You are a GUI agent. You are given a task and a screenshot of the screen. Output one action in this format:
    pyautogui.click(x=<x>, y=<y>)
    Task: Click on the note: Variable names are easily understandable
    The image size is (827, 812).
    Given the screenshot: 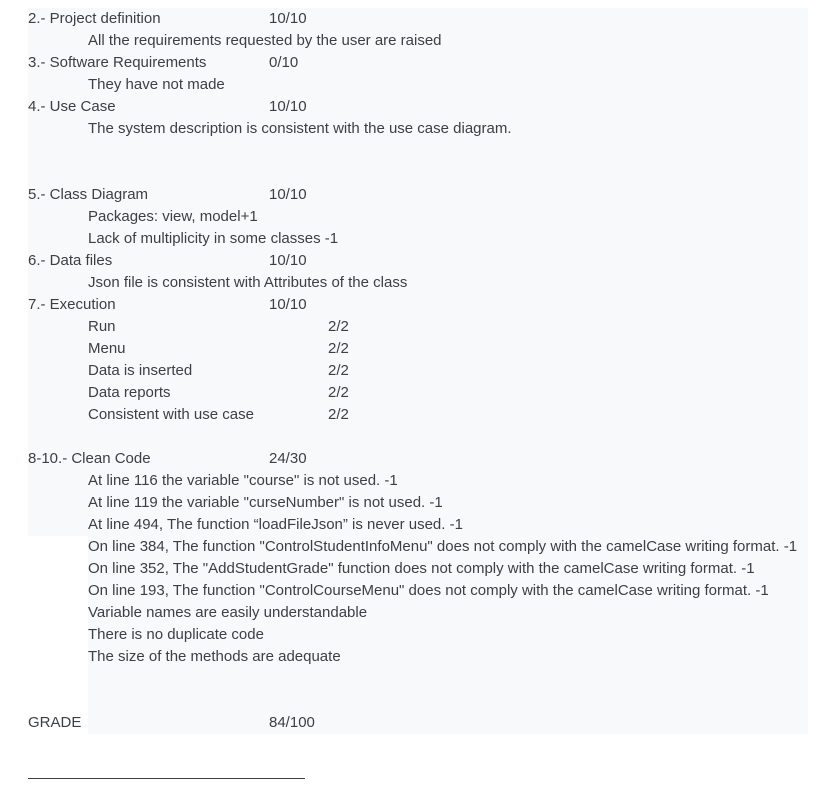 What is the action you would take?
    pyautogui.click(x=228, y=612)
    